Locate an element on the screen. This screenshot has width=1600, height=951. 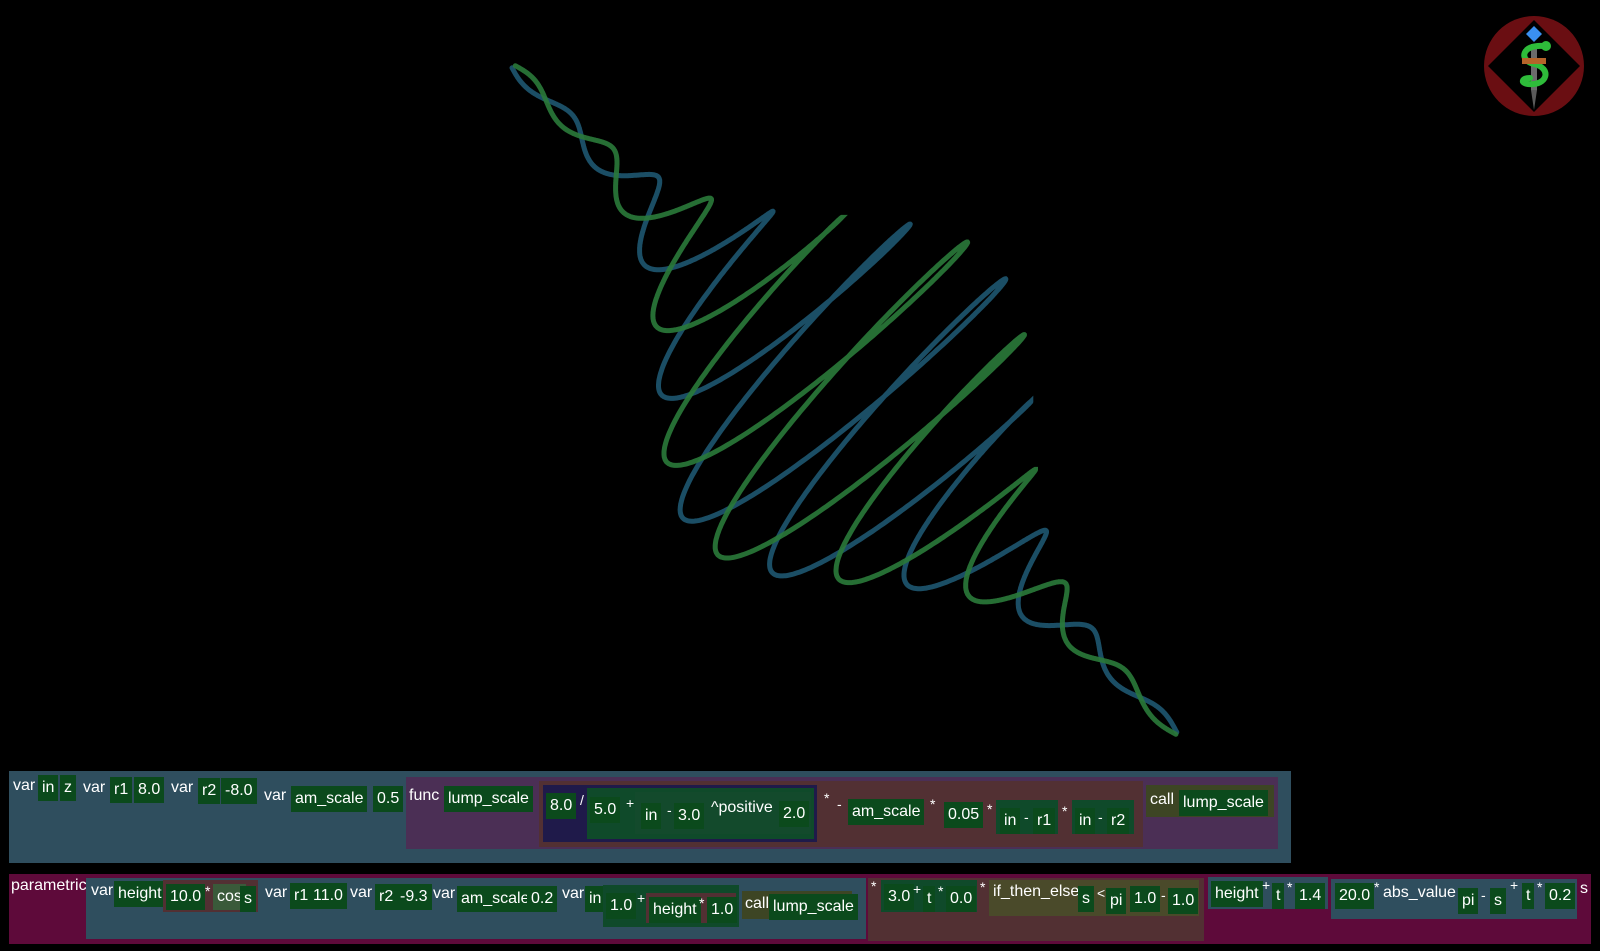
var-name-r1: r1 is located at coordinates (121, 790).